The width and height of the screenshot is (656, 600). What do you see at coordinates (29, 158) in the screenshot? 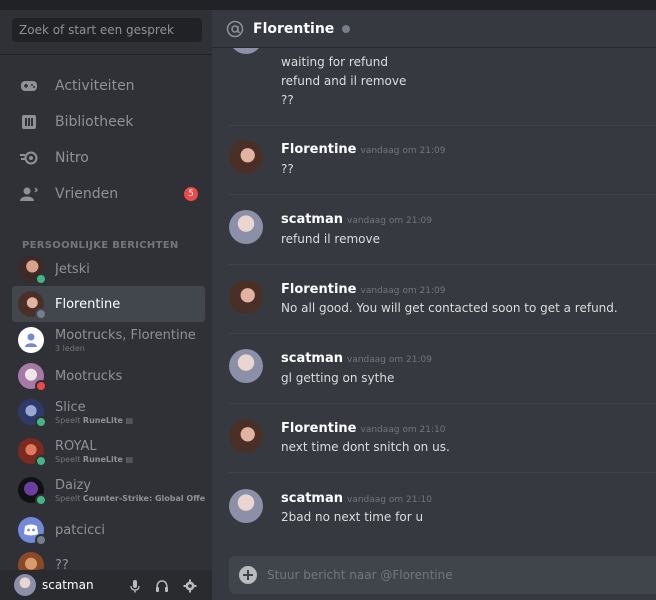
I see `nitro-icon` at bounding box center [29, 158].